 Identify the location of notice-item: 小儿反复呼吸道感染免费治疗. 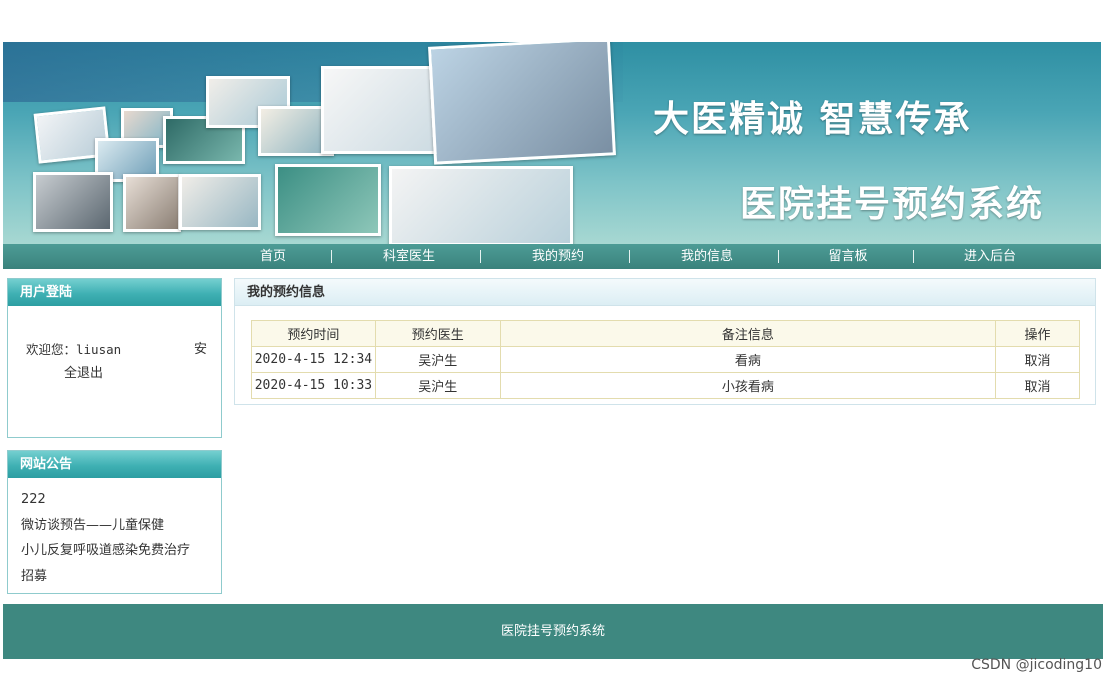
(121, 551).